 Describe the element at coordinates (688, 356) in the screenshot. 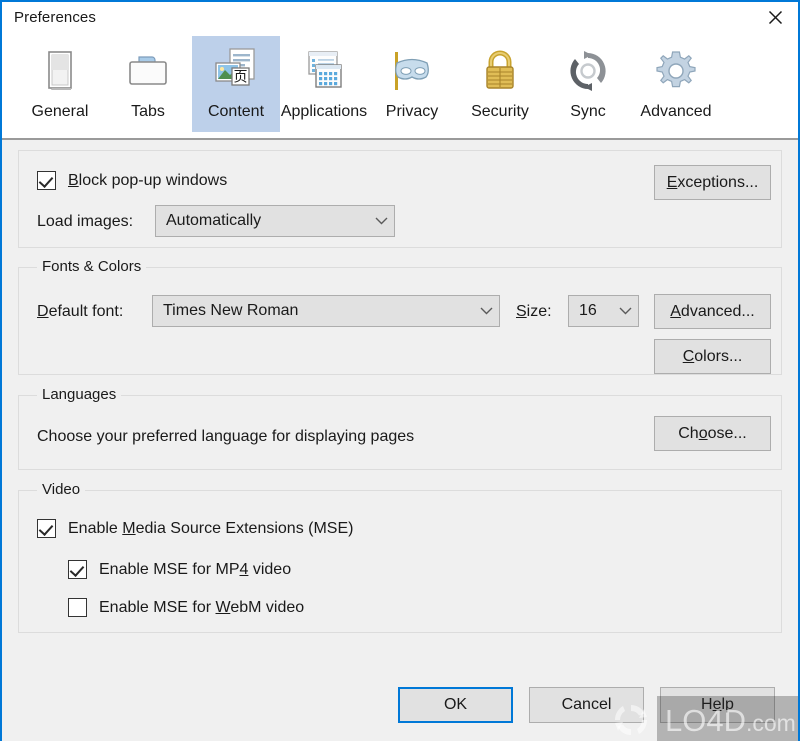

I see `colors-accel: C` at that location.